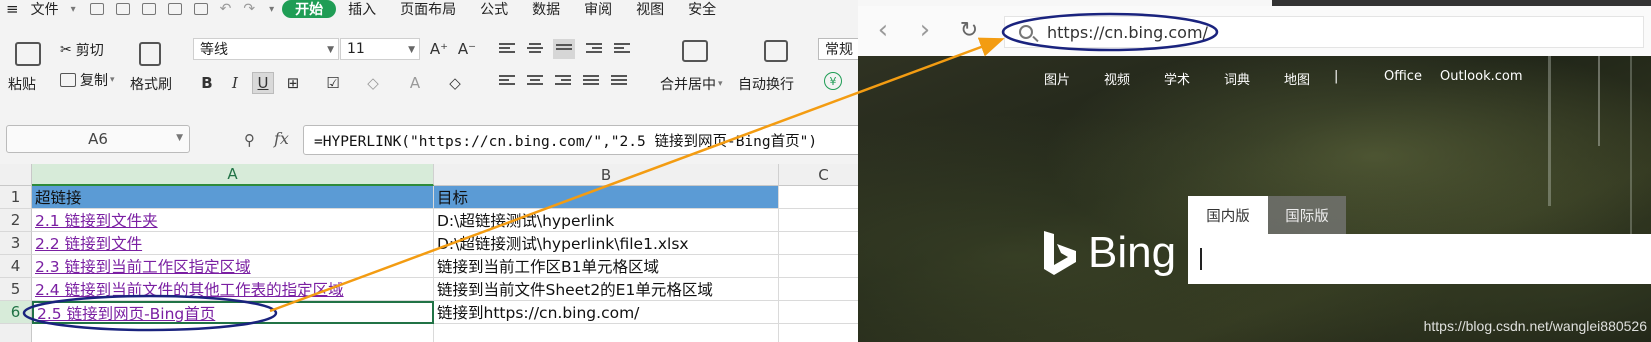 The height and width of the screenshot is (342, 1651). Describe the element at coordinates (16, 243) in the screenshot. I see `row-header: 3` at that location.